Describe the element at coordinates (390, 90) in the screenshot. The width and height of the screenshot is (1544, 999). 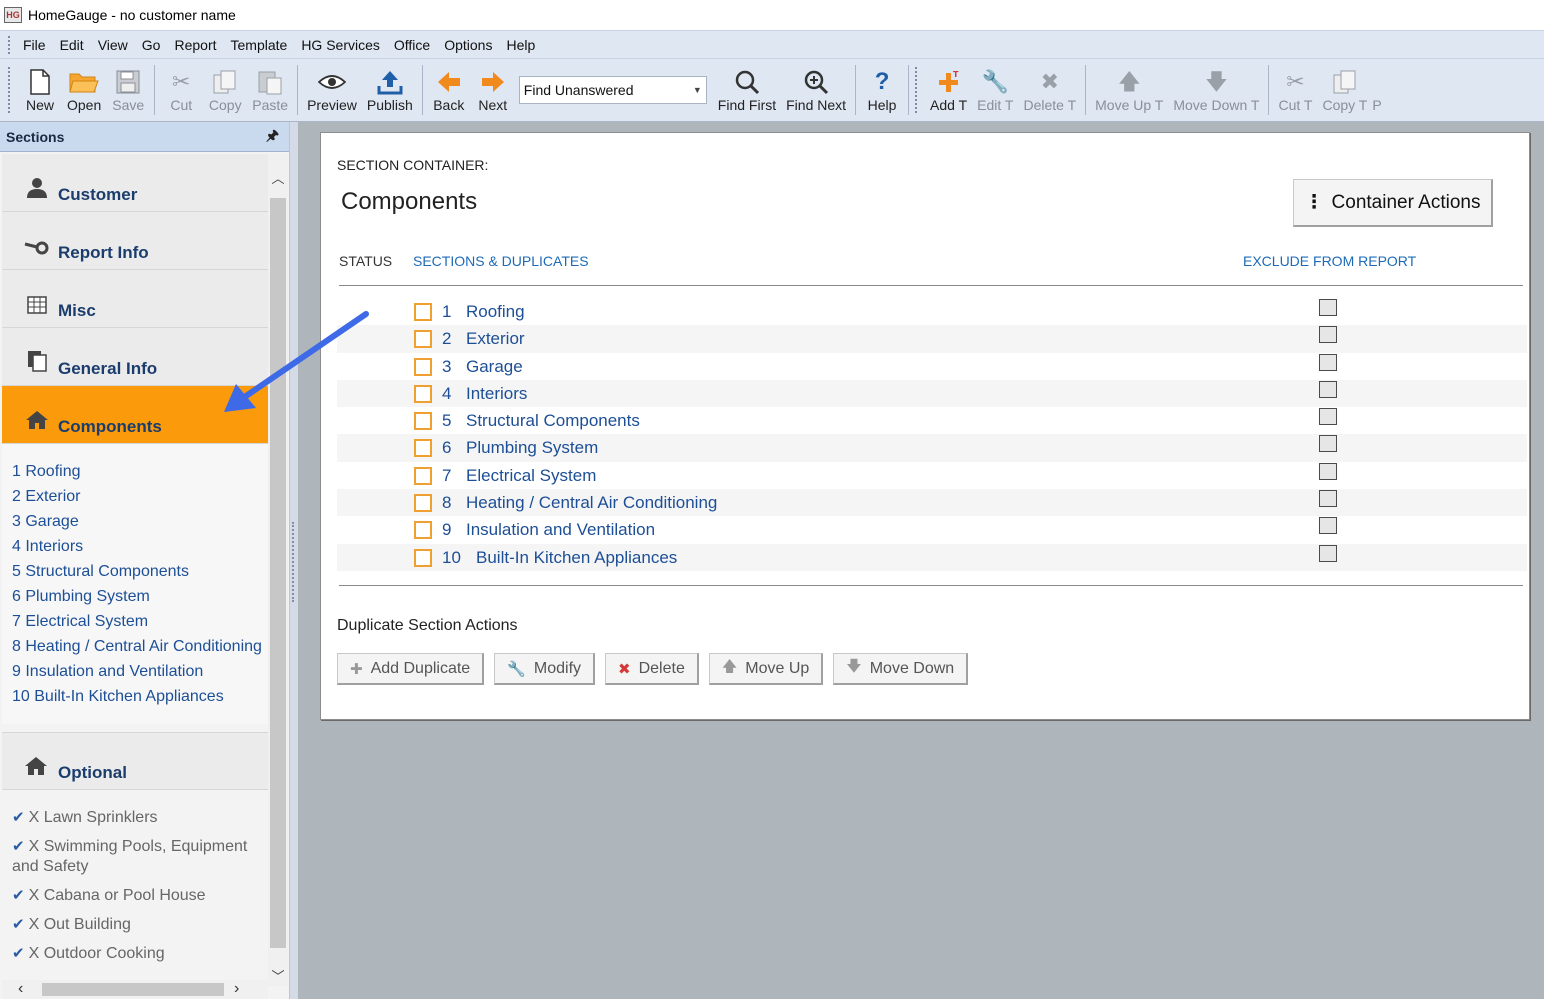
I see `publish-button: Publish` at that location.